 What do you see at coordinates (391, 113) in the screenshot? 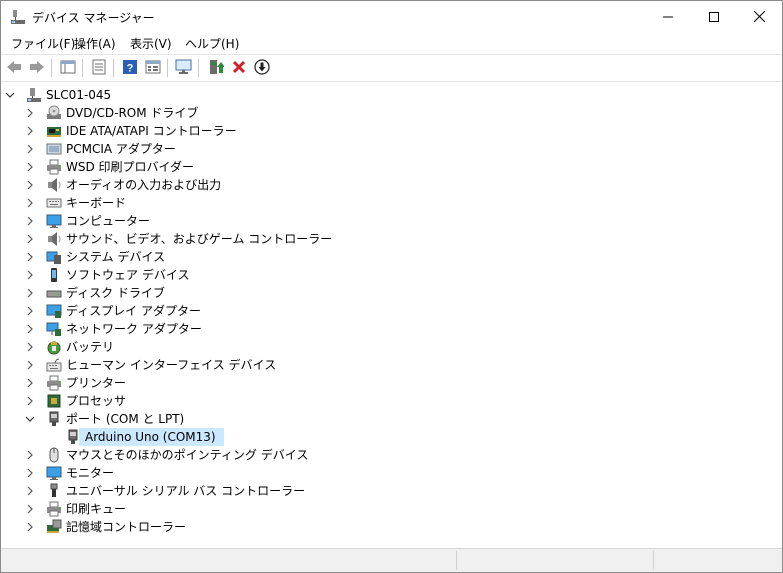
I see `tree-category: DVD/CD-ROM ドライブ` at bounding box center [391, 113].